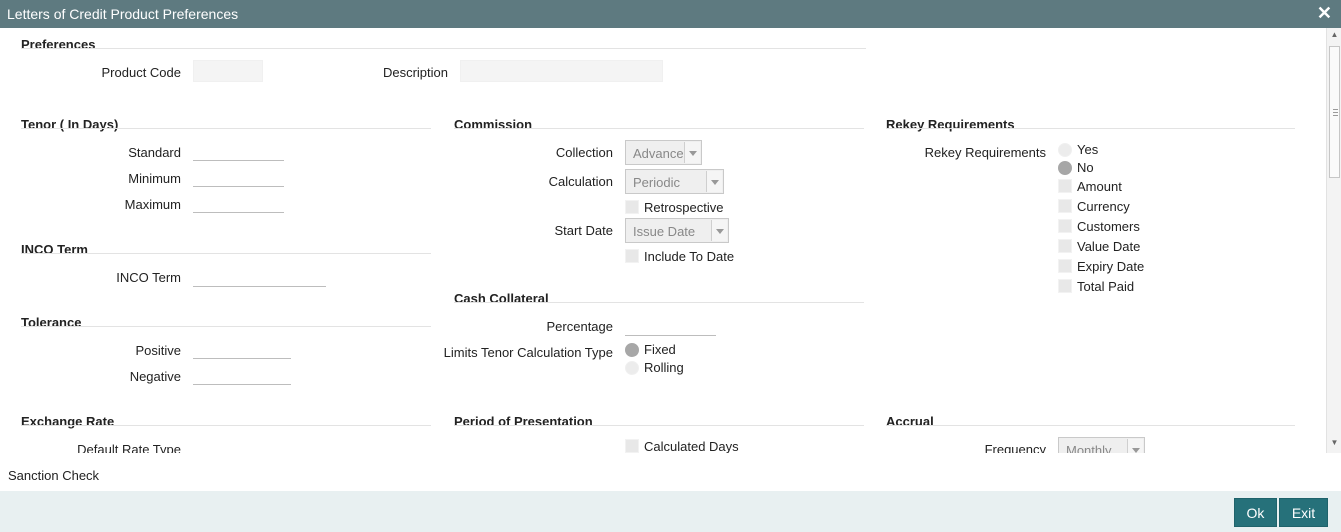  Describe the element at coordinates (664, 231) in the screenshot. I see `start-date-value: Issue Date` at that location.